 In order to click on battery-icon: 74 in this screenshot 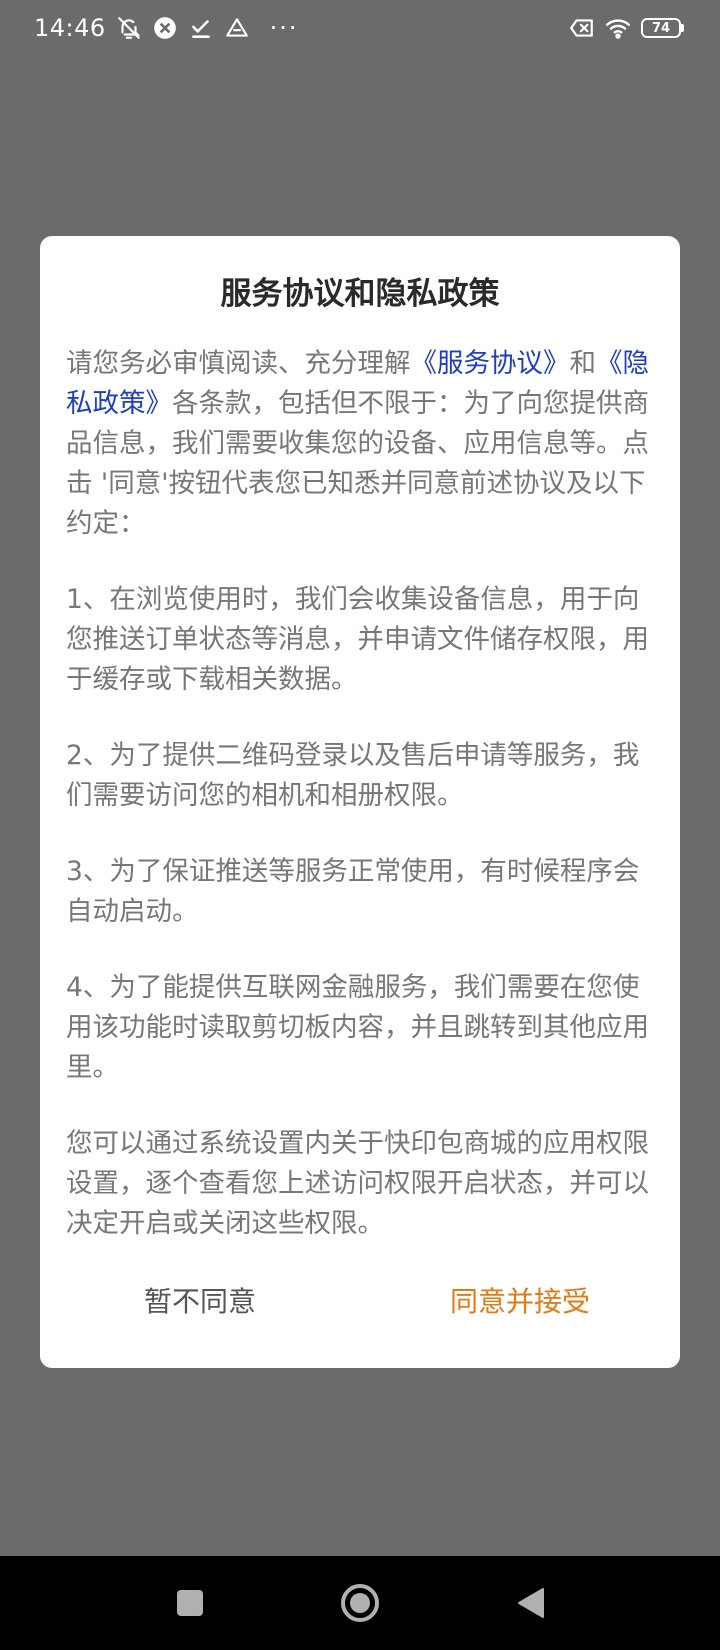, I will do `click(662, 28)`.